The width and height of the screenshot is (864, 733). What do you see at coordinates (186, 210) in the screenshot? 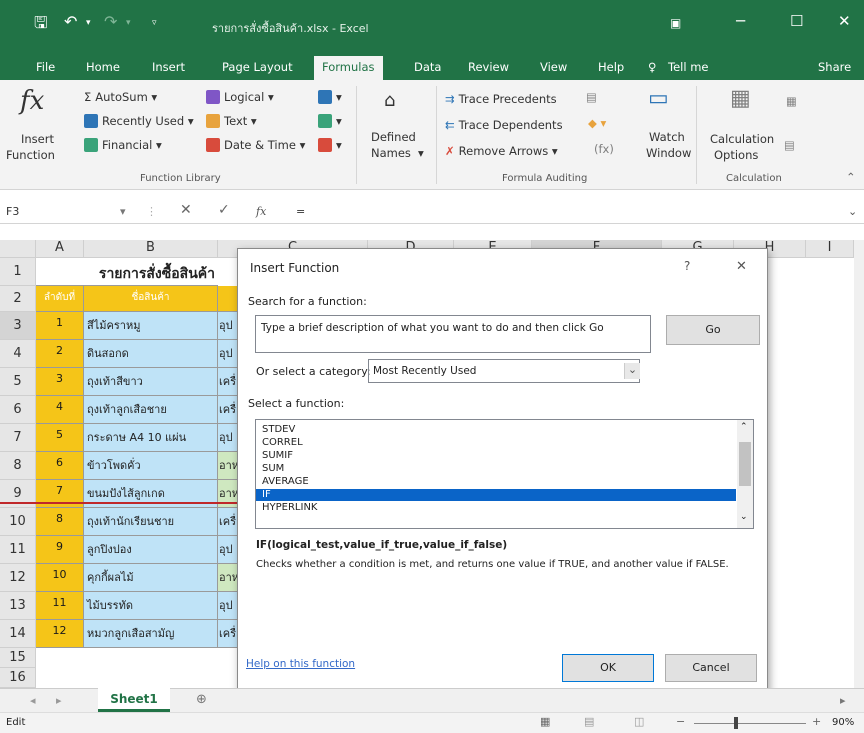
I see `cancel-entry-icon: ✕` at bounding box center [186, 210].